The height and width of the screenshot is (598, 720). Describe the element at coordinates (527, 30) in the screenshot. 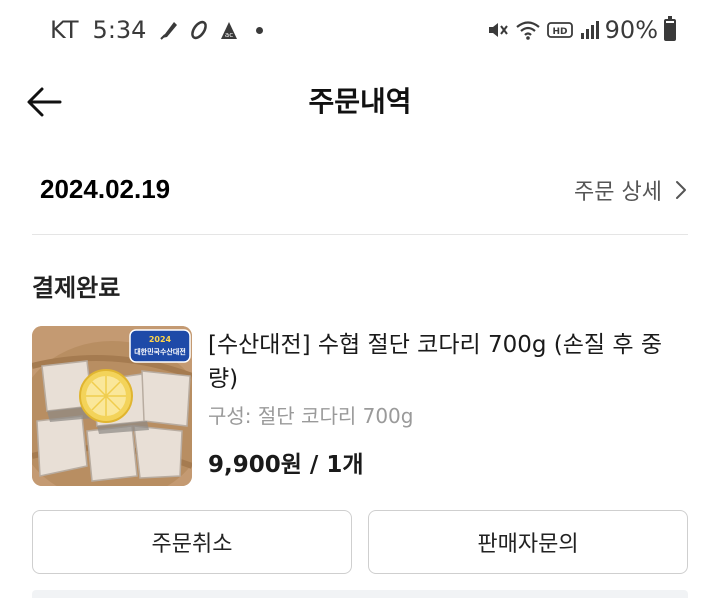

I see `wifi-icon` at that location.